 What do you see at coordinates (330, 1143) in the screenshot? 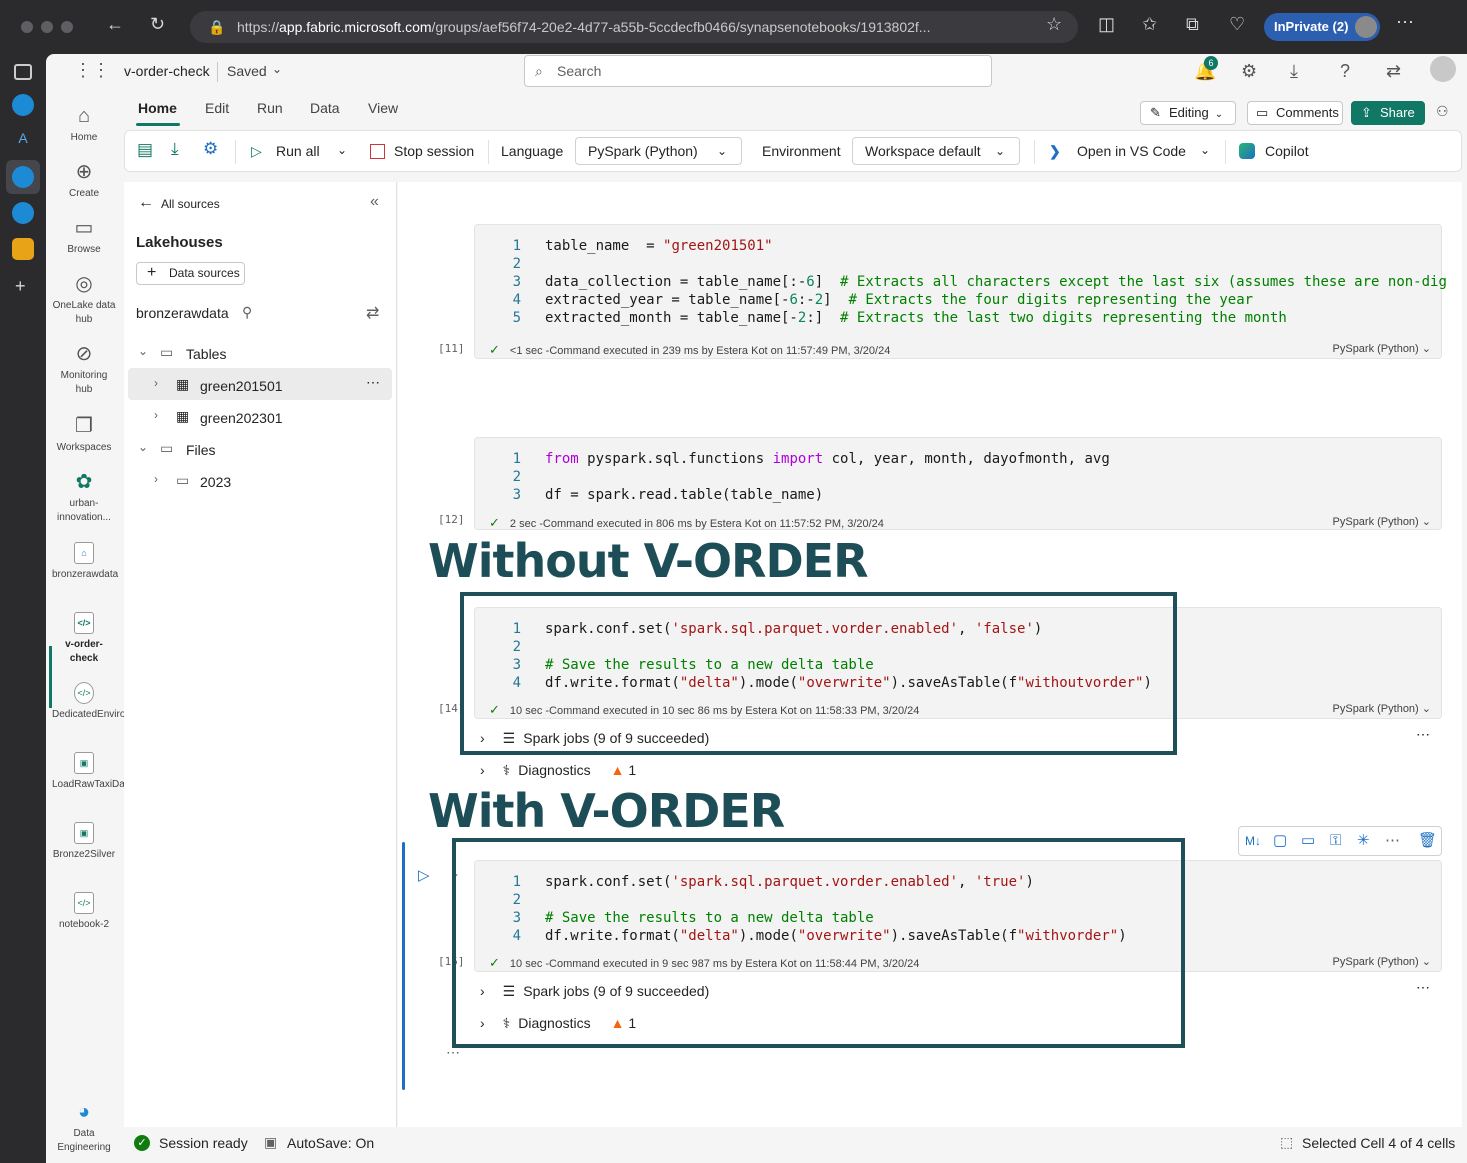
I see `autosave-status: AutoSave: On` at bounding box center [330, 1143].